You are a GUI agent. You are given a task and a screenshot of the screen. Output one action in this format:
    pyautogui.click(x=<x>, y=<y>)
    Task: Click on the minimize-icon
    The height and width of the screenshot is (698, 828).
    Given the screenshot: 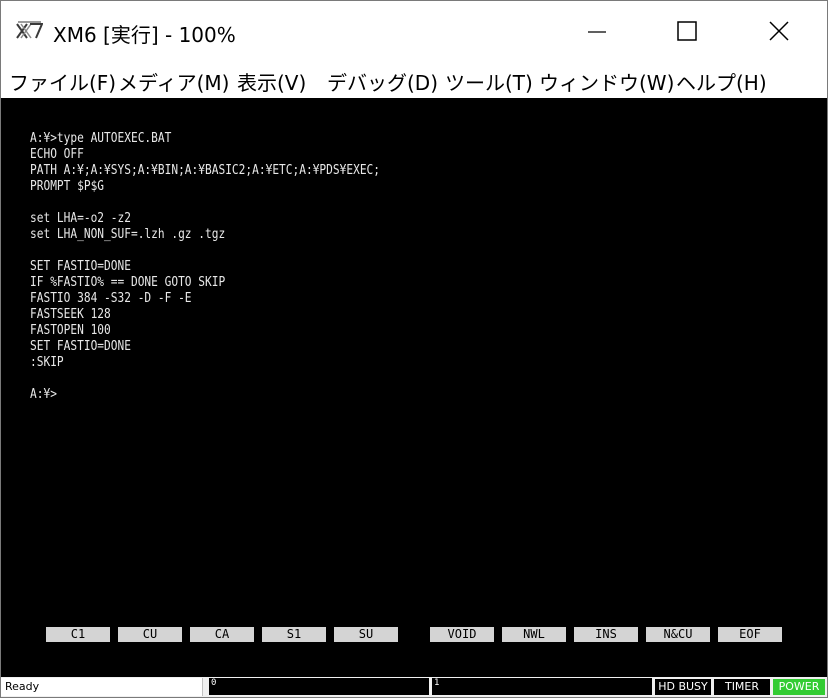 What is the action you would take?
    pyautogui.click(x=597, y=32)
    